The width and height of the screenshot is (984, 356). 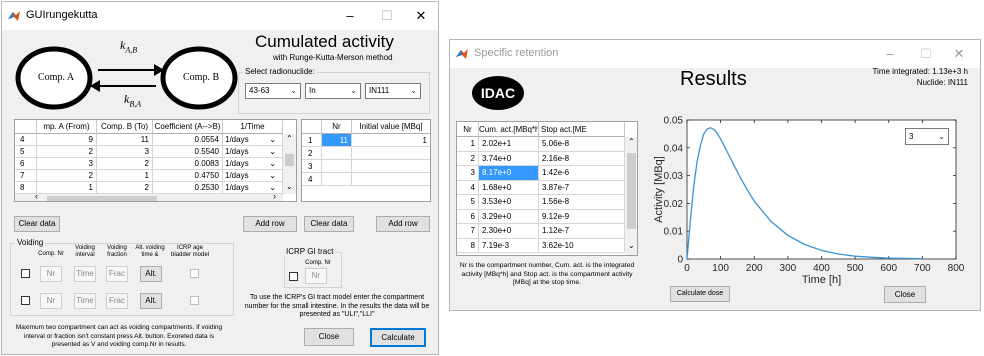 What do you see at coordinates (67, 164) in the screenshot?
I see `comp-a-cell: 3` at bounding box center [67, 164].